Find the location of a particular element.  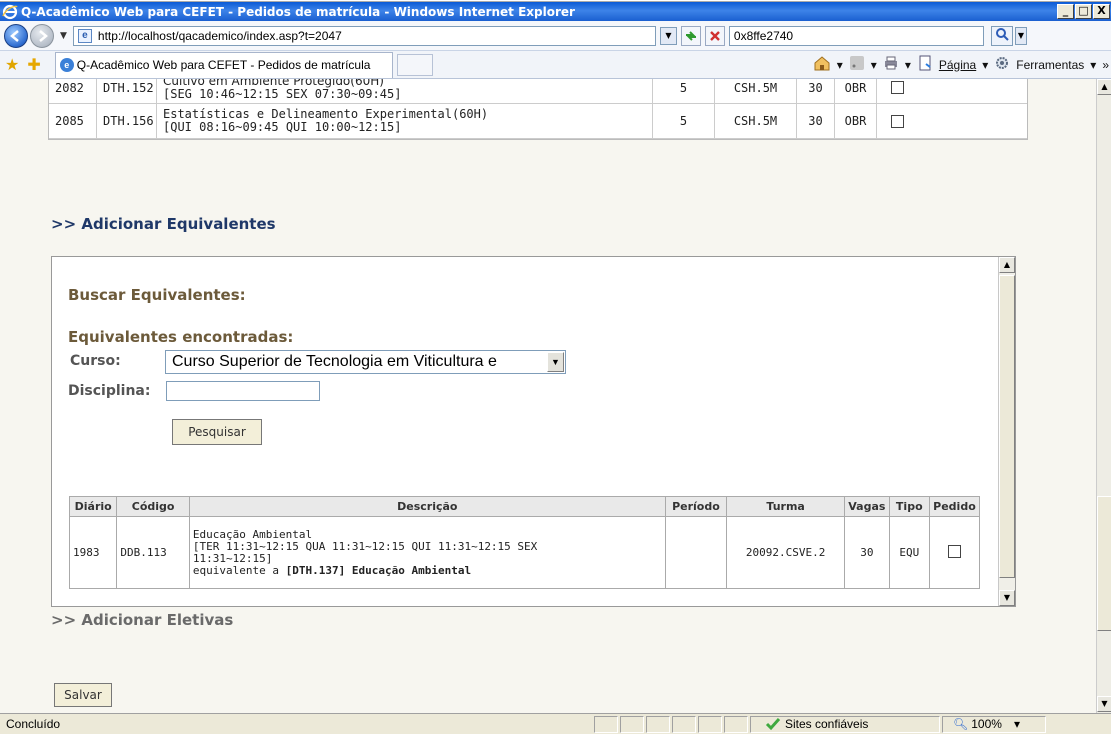

new-tab-button is located at coordinates (414, 64).